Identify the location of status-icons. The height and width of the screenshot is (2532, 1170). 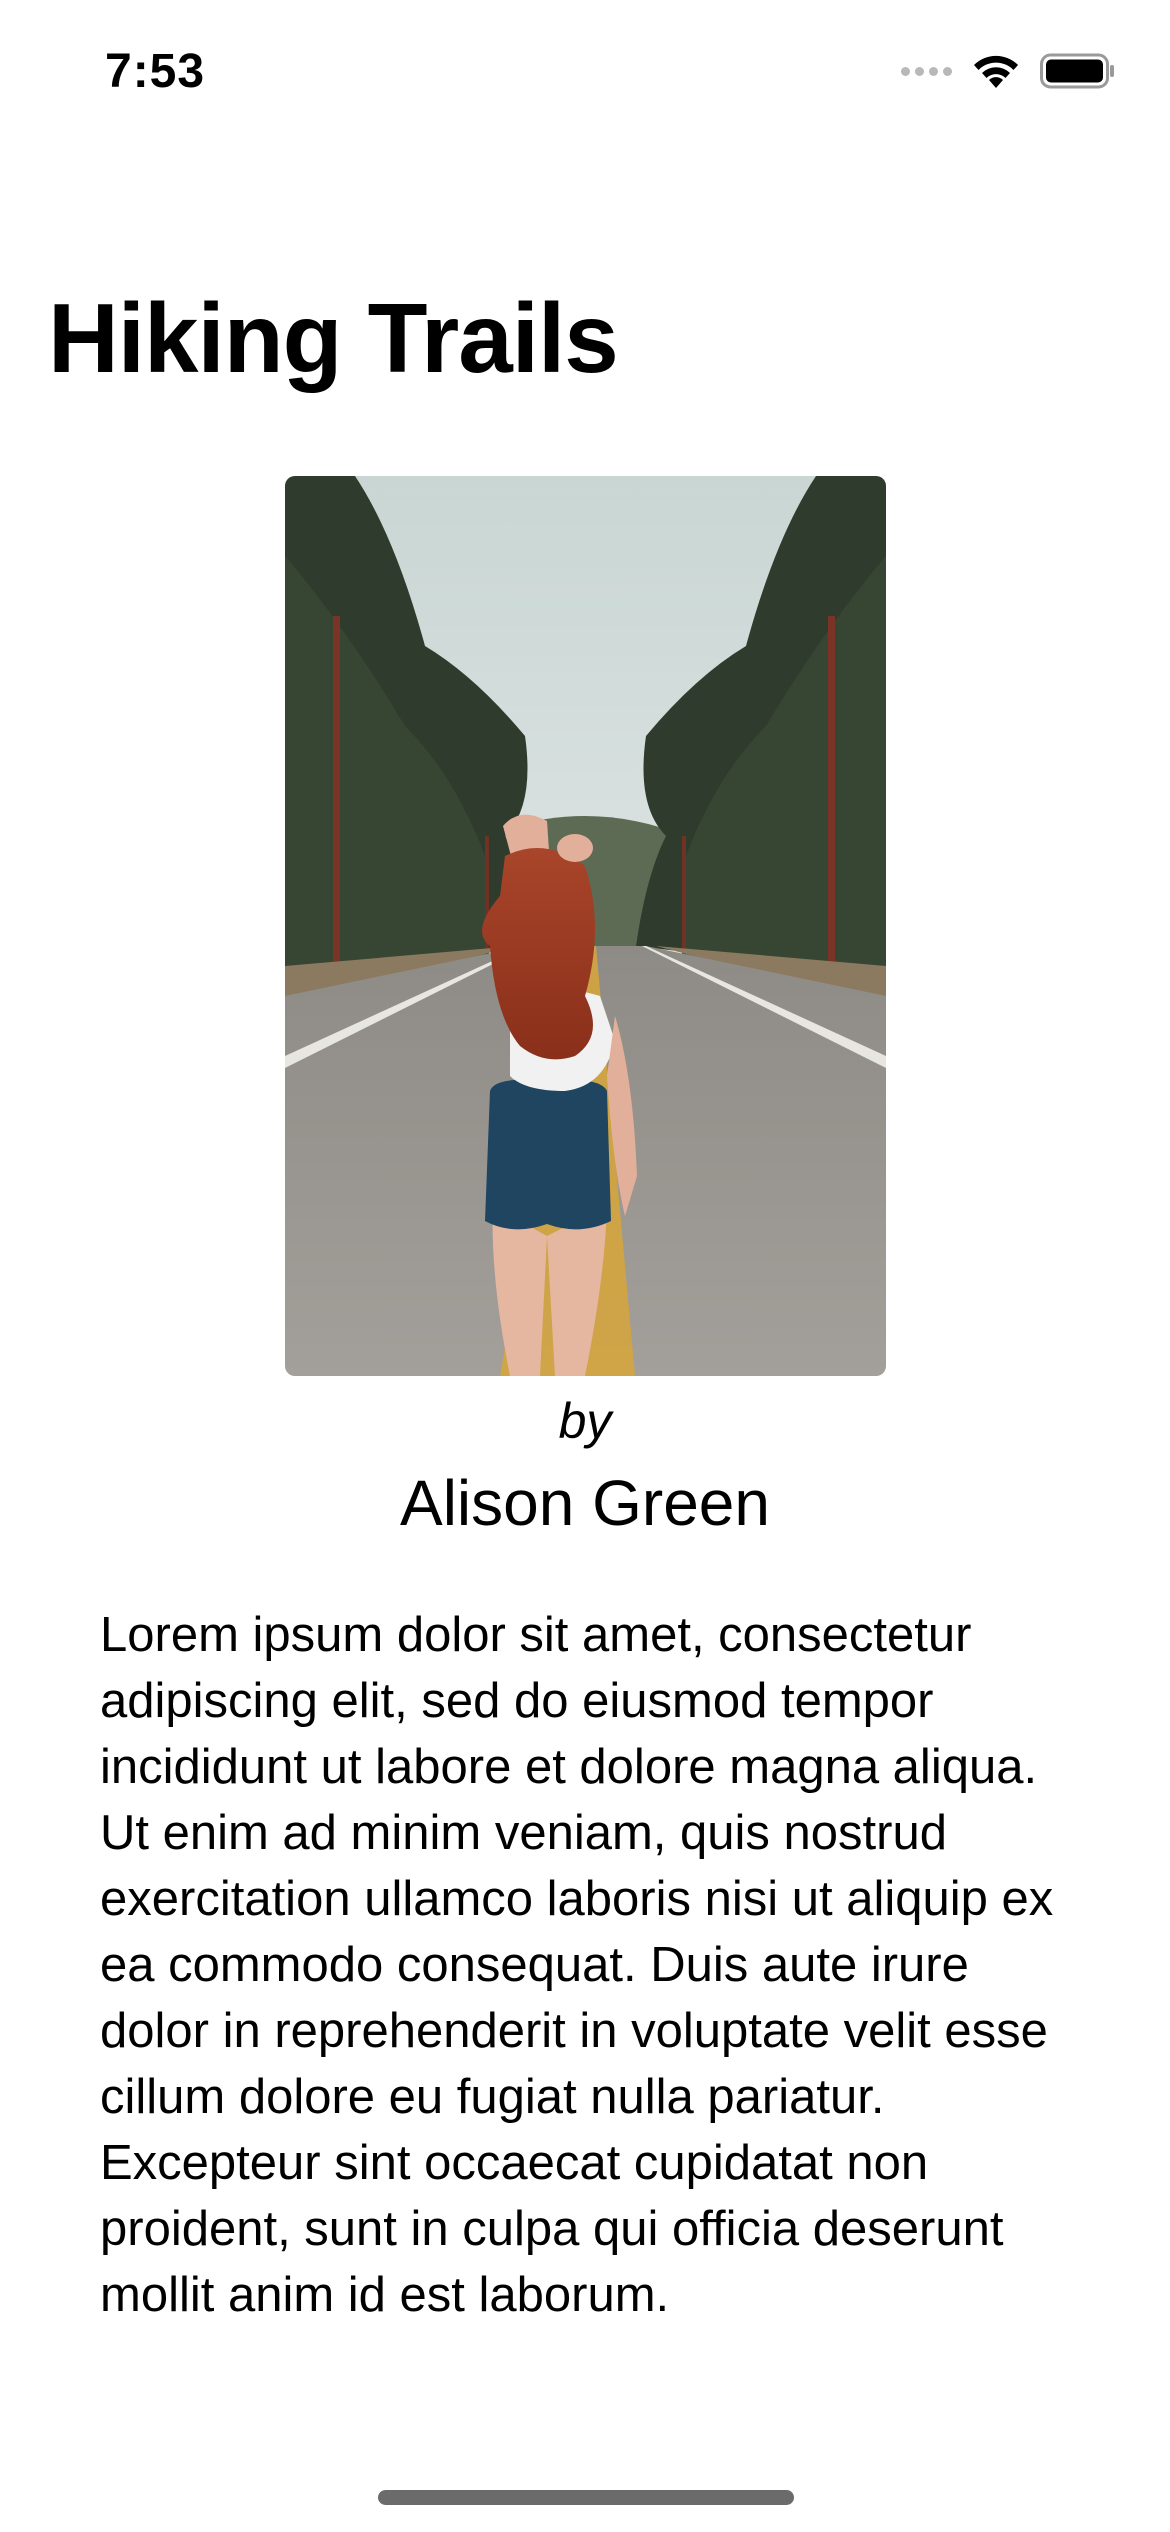
(1008, 71).